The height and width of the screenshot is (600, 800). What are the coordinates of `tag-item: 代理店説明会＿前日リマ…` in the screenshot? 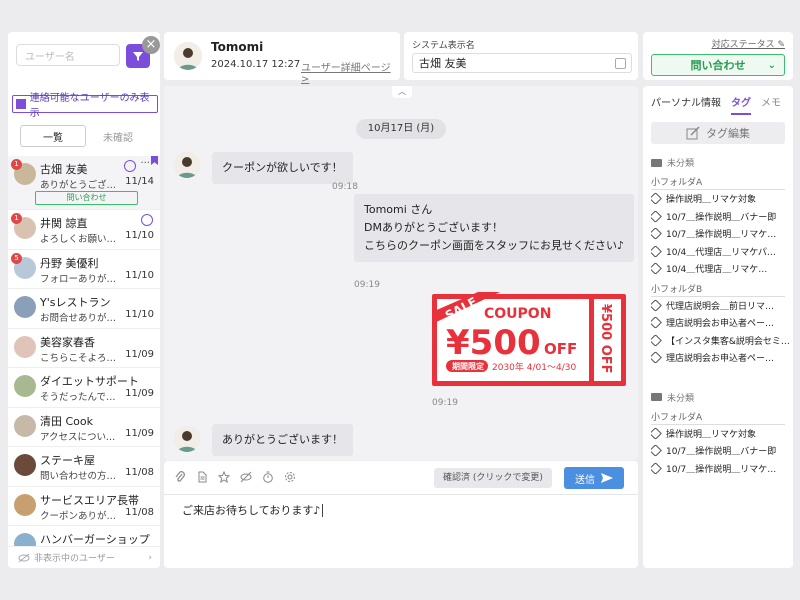 It's located at (721, 305).